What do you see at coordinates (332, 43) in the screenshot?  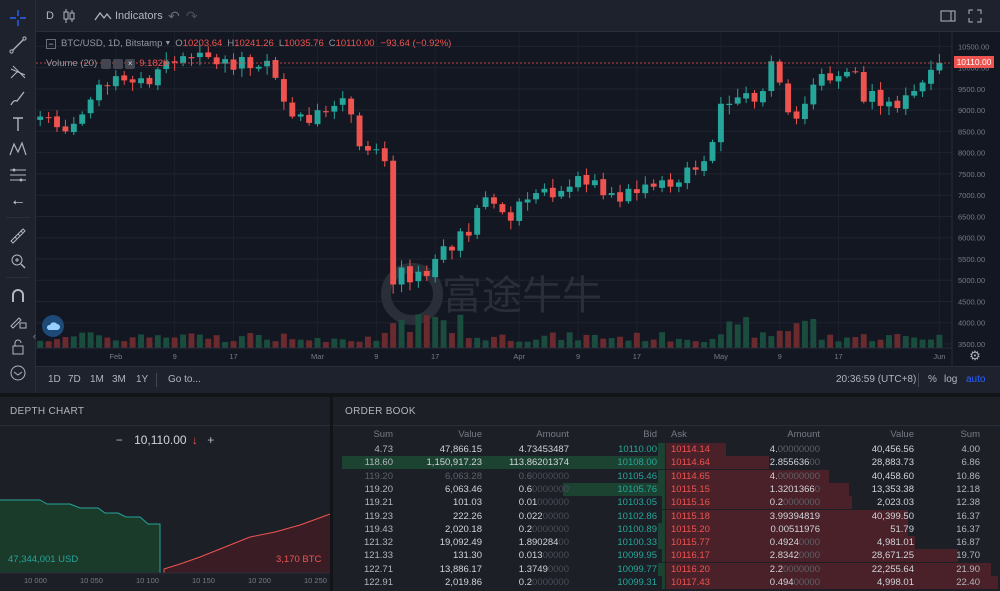 I see `close-label: C` at bounding box center [332, 43].